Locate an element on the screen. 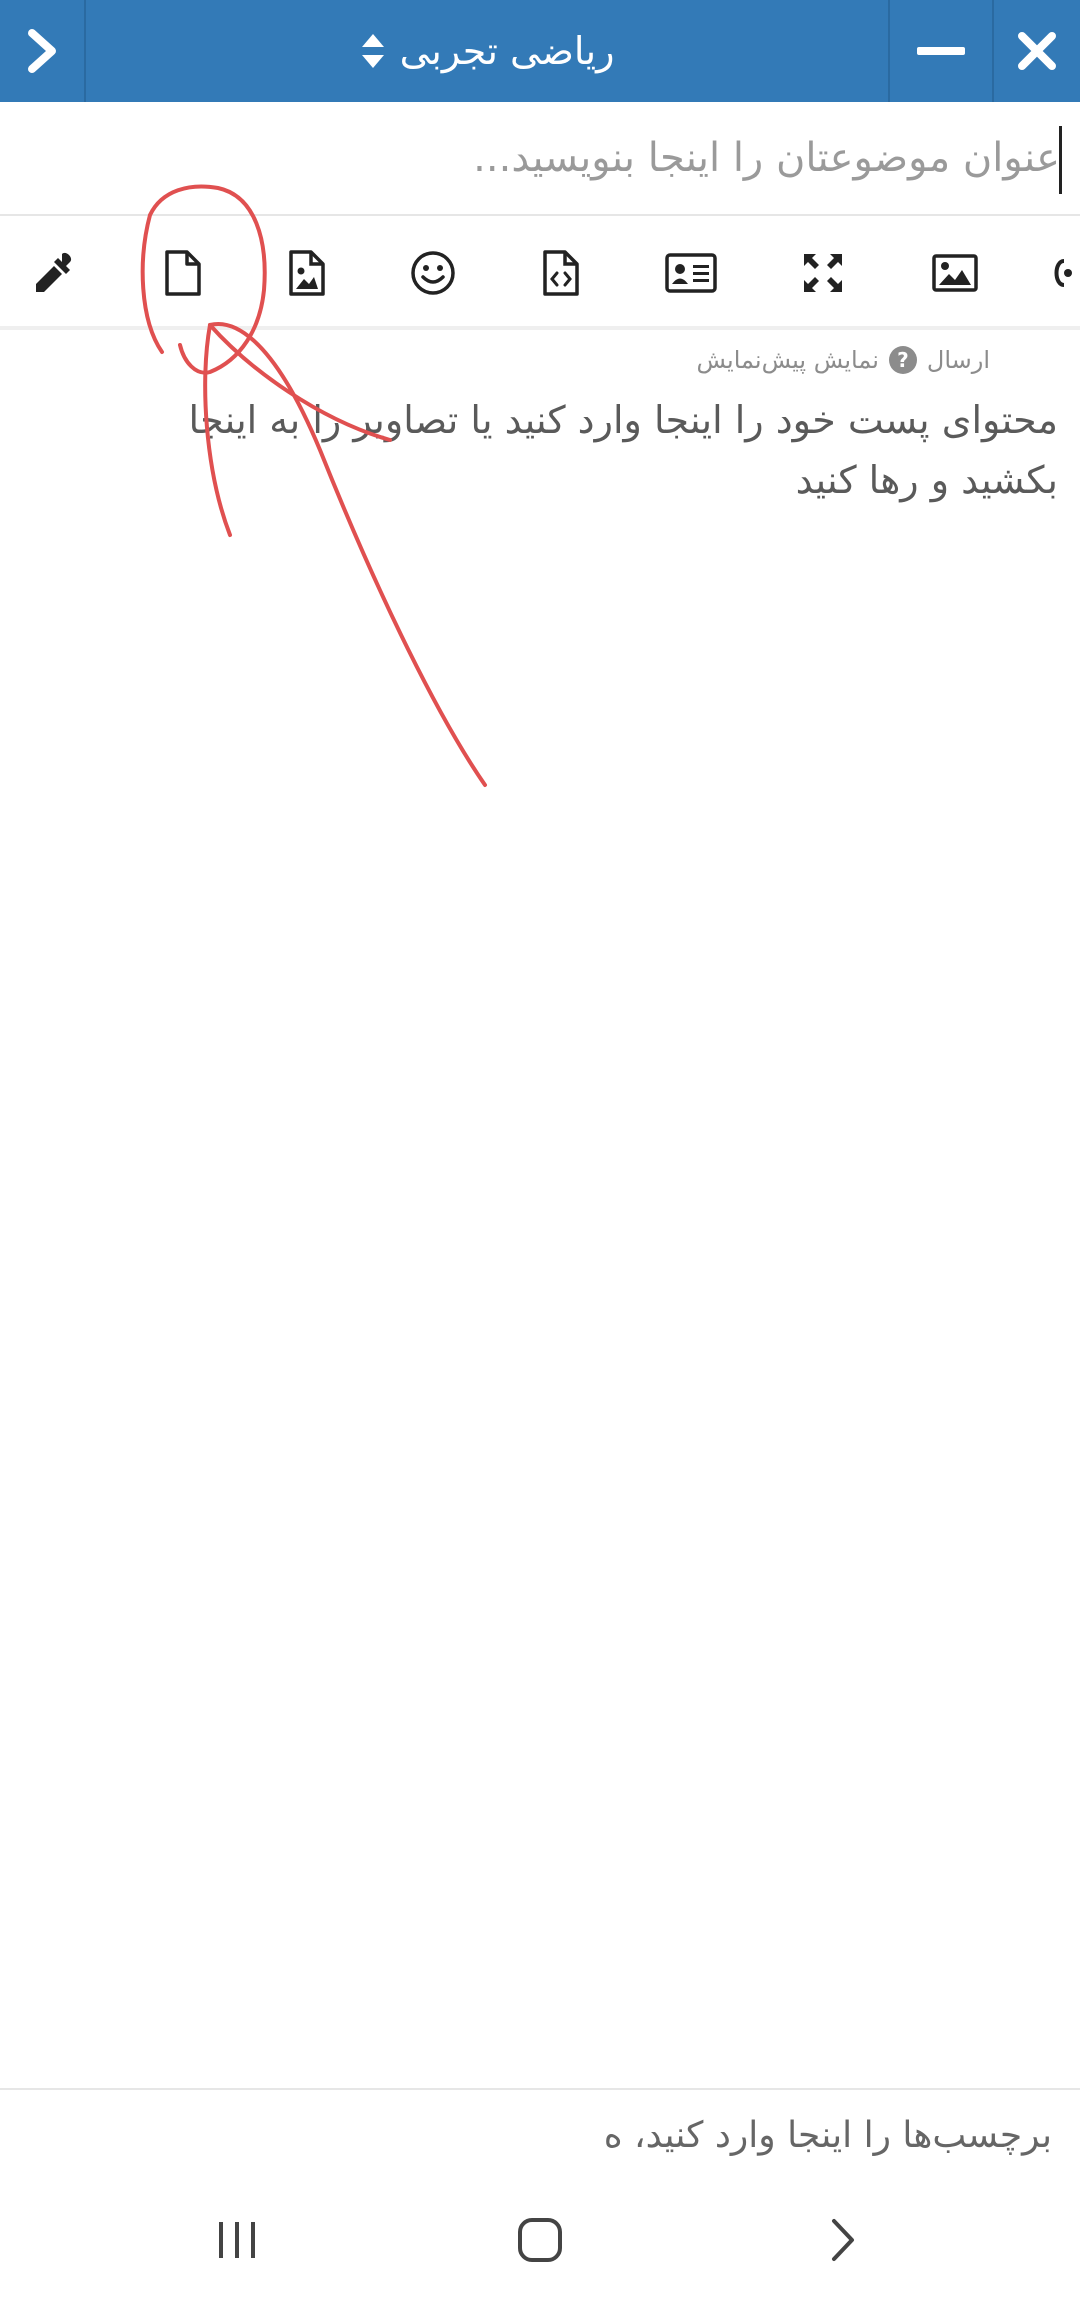 Image resolution: width=1080 pixels, height=2302 pixels. top-bar: ریاضی تجربی is located at coordinates (540, 51).